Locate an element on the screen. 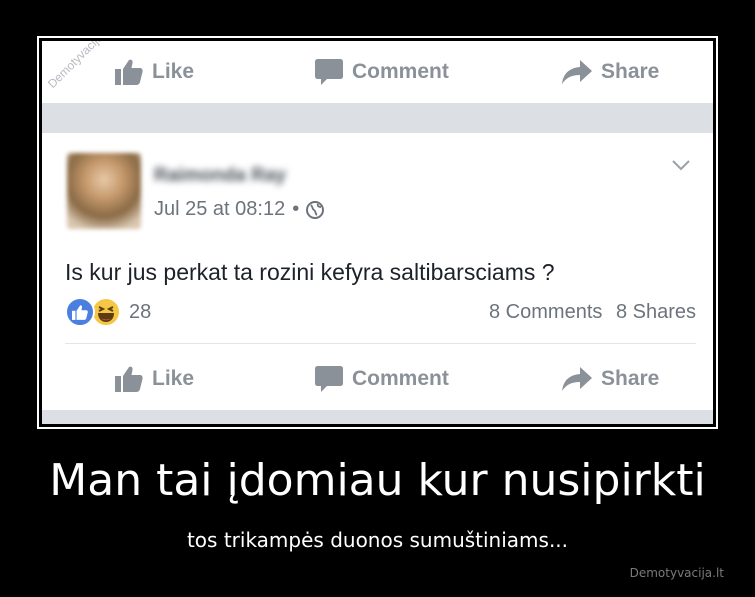 This screenshot has width=755, height=597. post-meta: Jul 25 at 08:12 • is located at coordinates (239, 209).